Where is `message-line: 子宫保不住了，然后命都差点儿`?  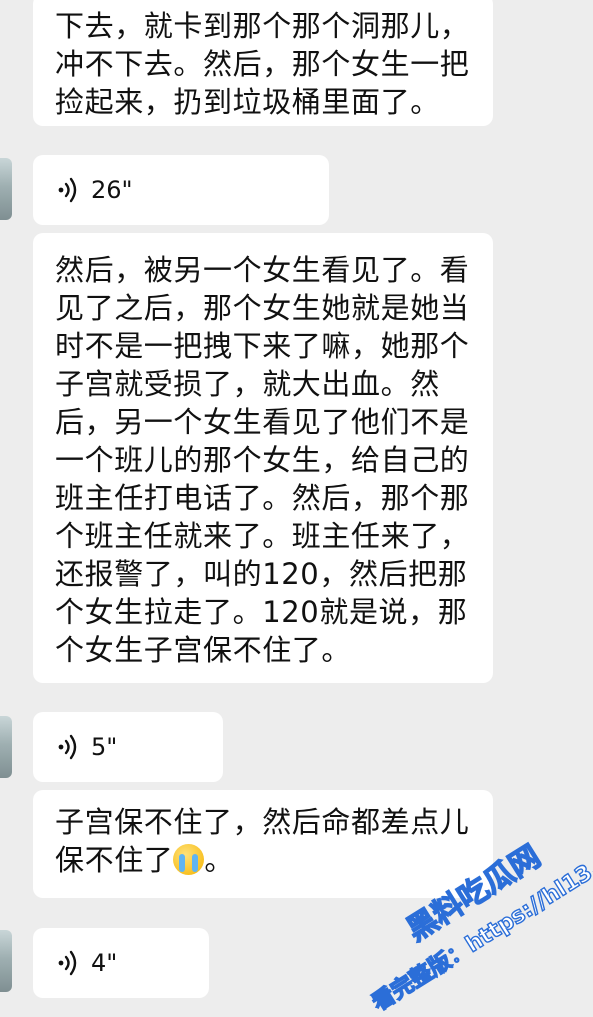 message-line: 子宫保不住了，然后命都差点儿 is located at coordinates (262, 822).